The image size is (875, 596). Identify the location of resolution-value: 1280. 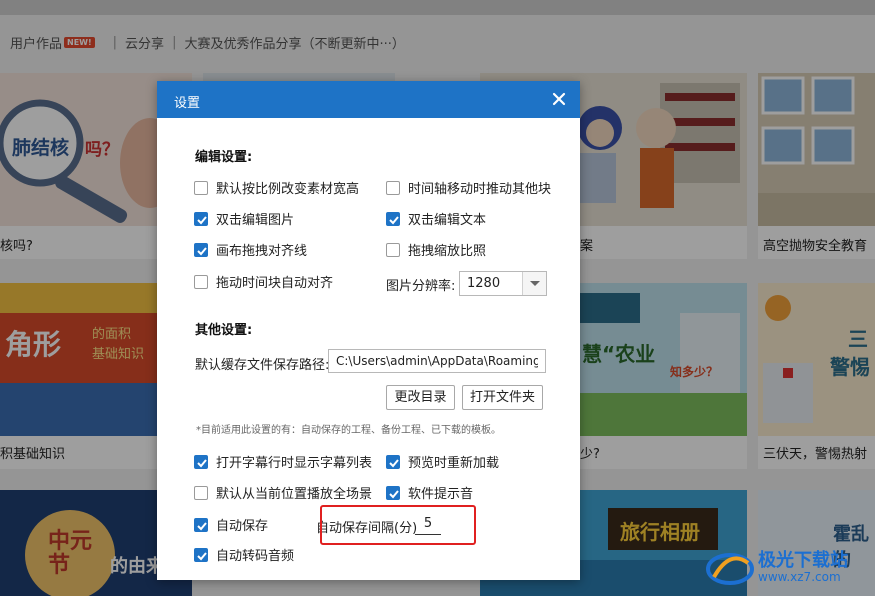
(484, 283).